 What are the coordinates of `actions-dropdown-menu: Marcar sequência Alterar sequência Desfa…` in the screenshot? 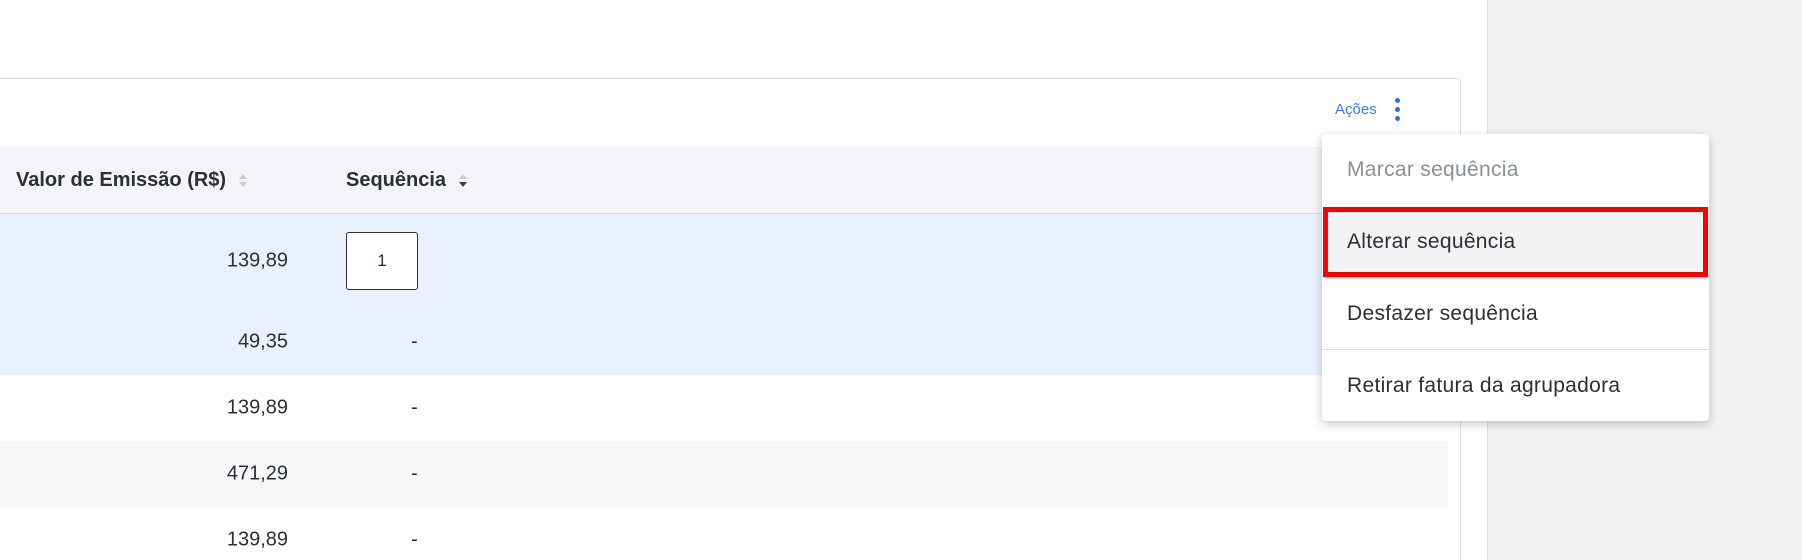 It's located at (1515, 277).